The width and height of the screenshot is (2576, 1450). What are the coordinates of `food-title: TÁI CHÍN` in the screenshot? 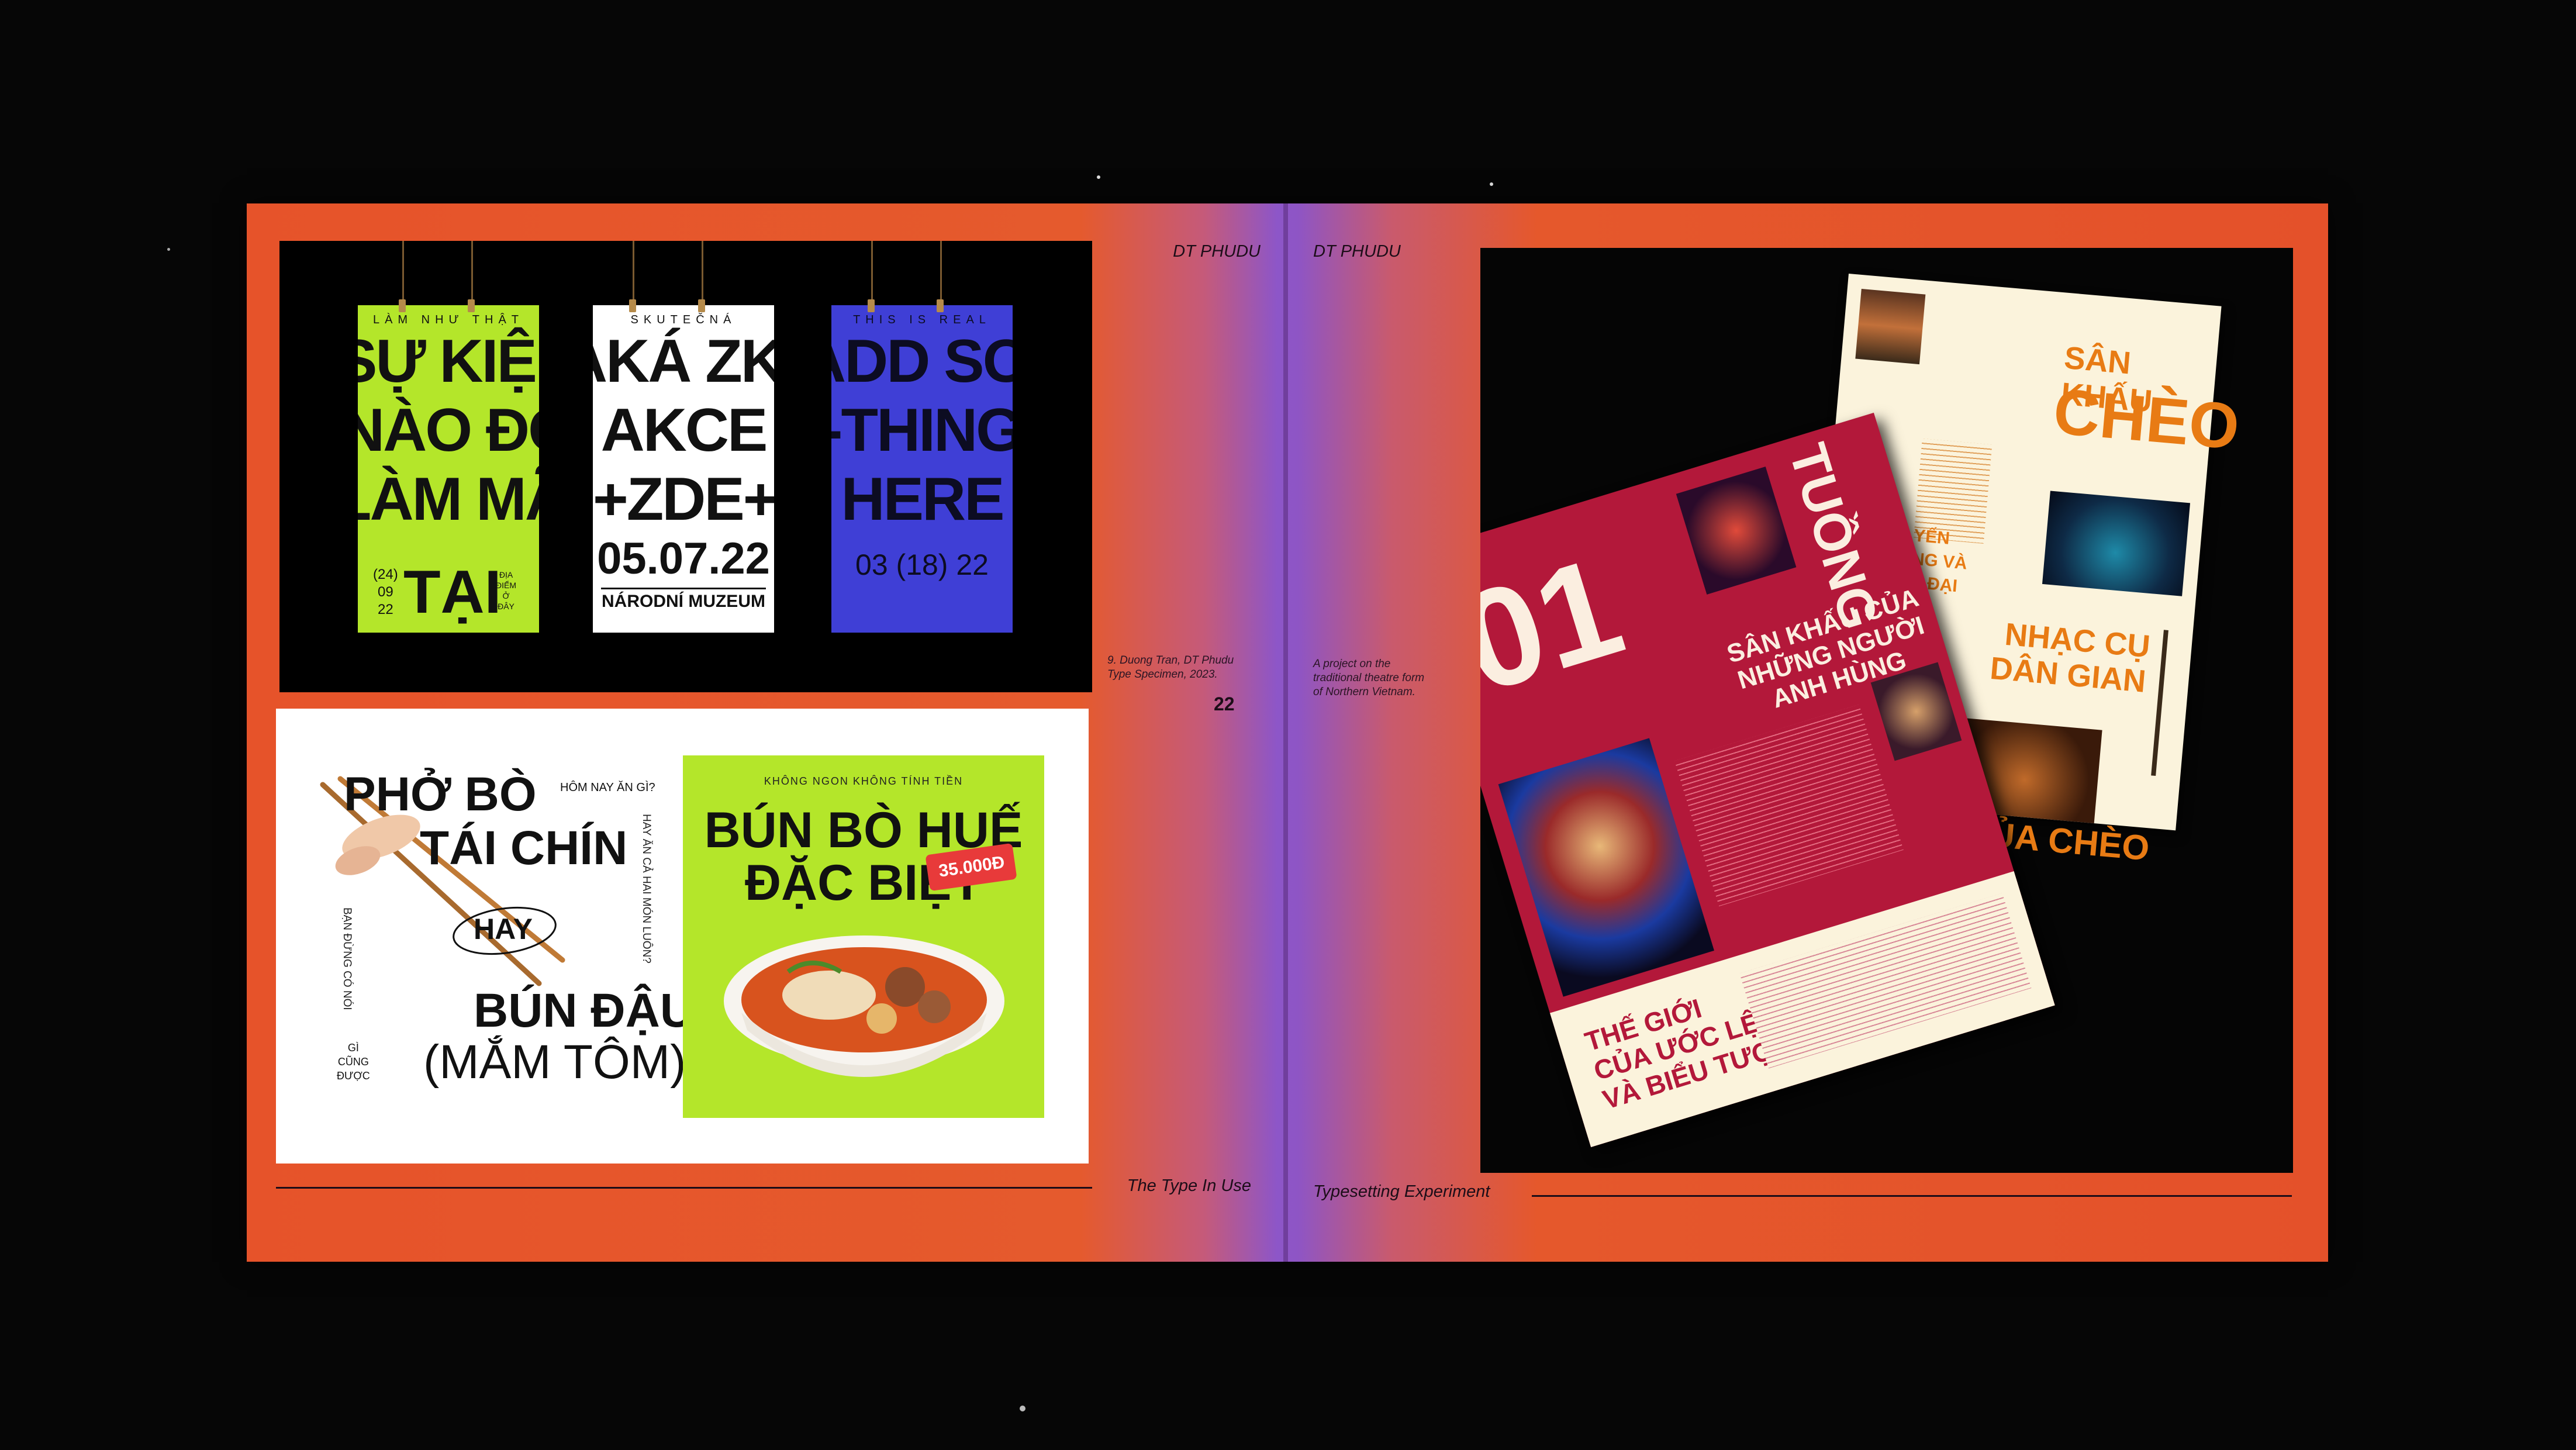 It's located at (524, 848).